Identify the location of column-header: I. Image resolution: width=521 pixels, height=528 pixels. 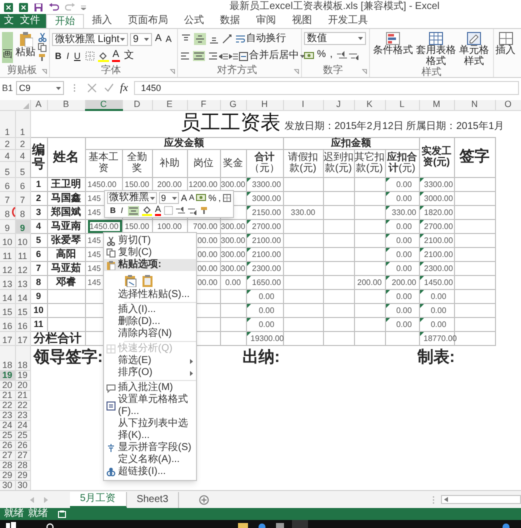
(303, 105).